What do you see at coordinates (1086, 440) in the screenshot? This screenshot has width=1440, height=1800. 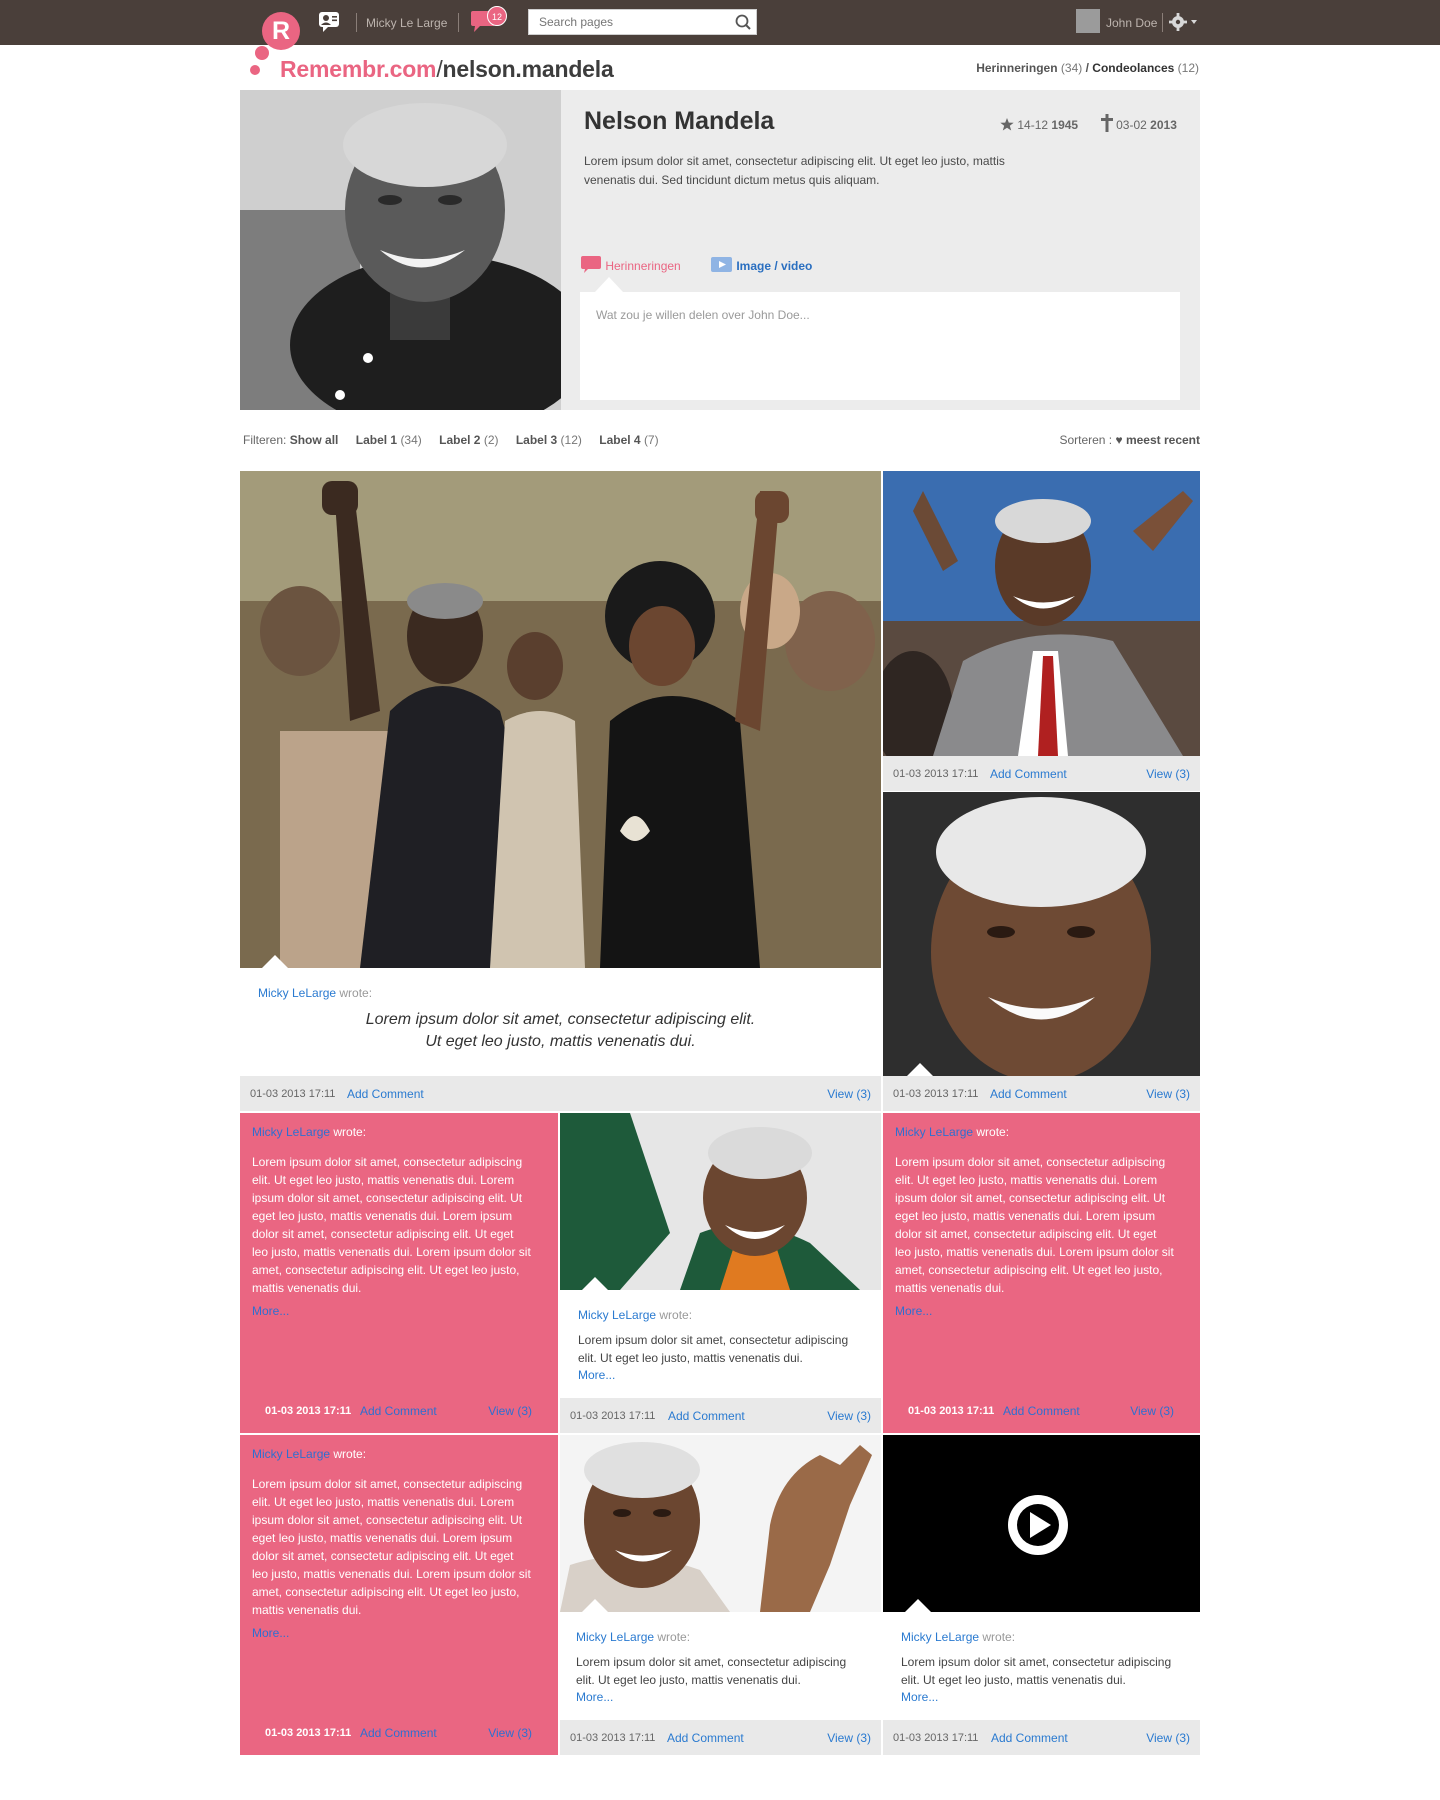 I see `sort-label: Sorteren :` at bounding box center [1086, 440].